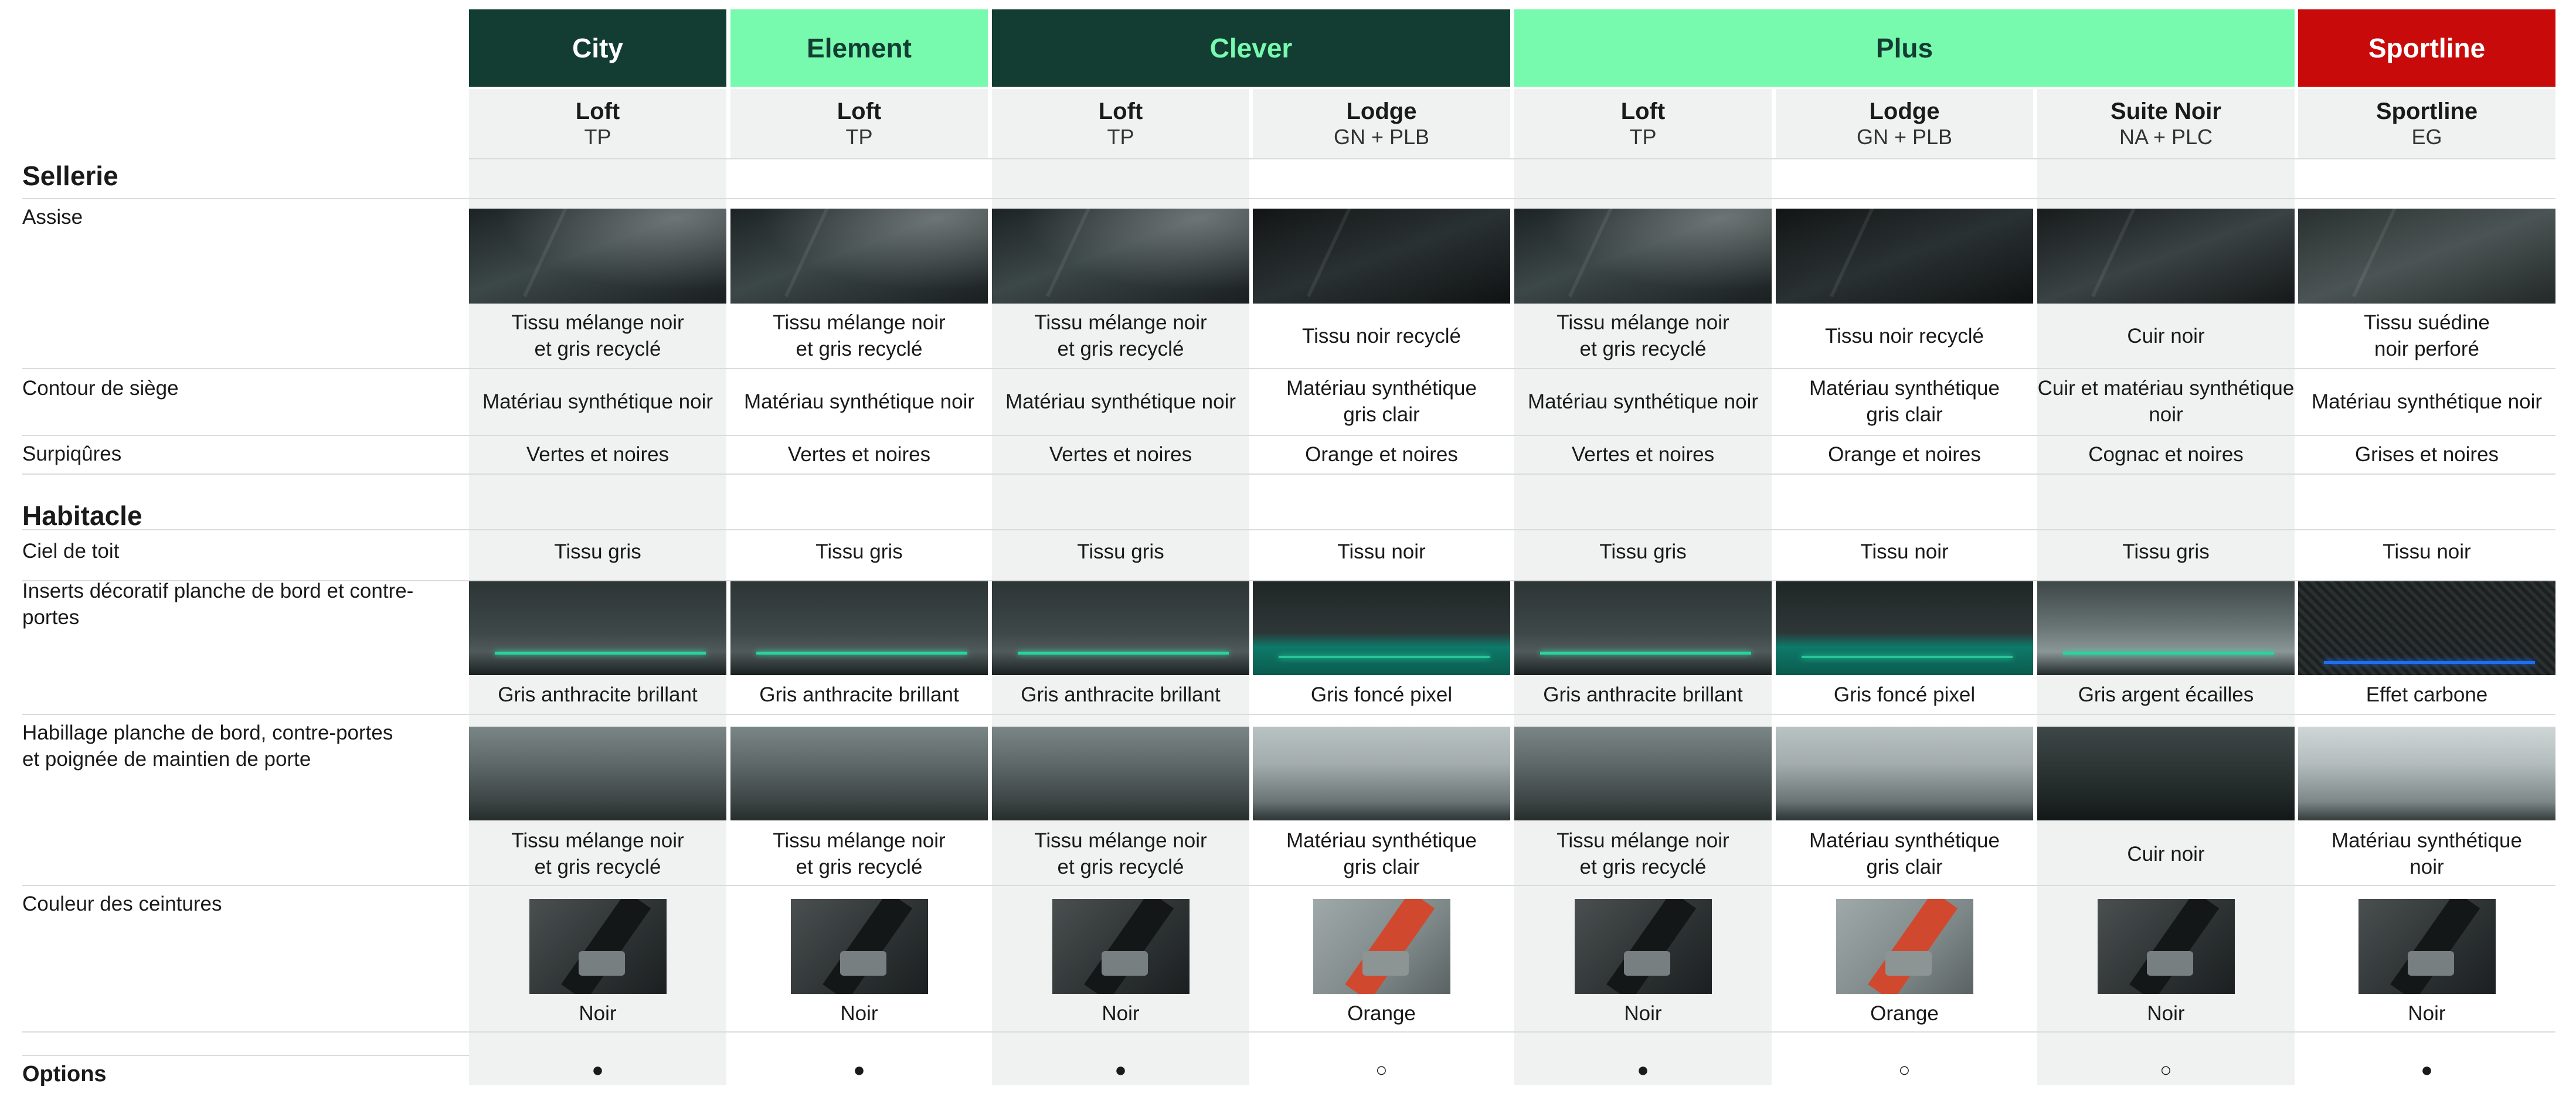 This screenshot has height=1097, width=2576. What do you see at coordinates (2166, 137) in the screenshot?
I see `interior-code: NA + PLC` at bounding box center [2166, 137].